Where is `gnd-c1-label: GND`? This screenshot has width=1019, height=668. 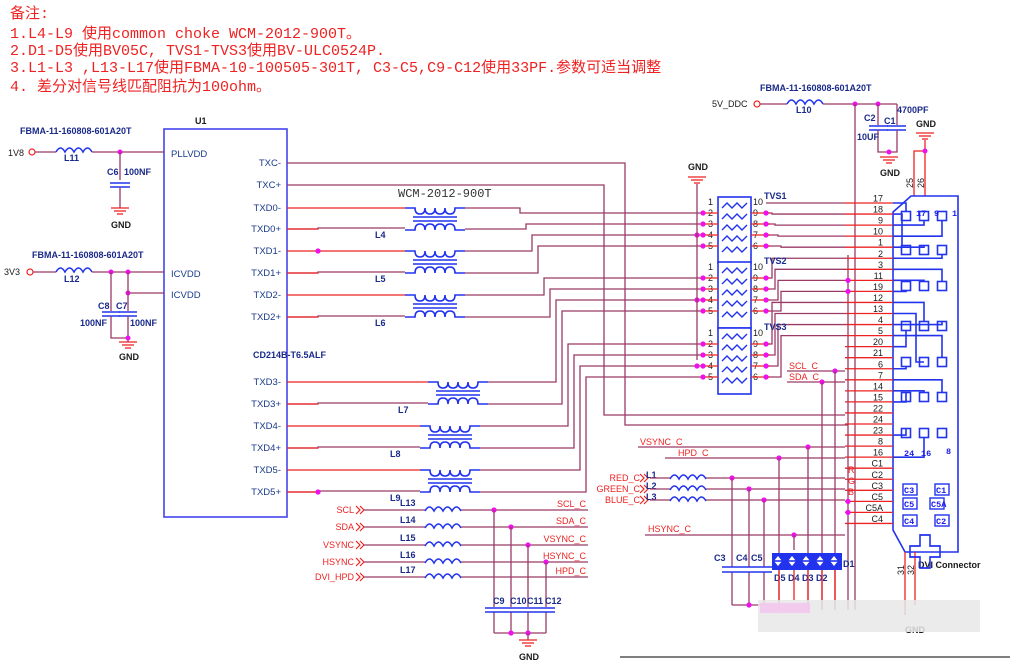
gnd-c1-label: GND is located at coordinates (890, 173).